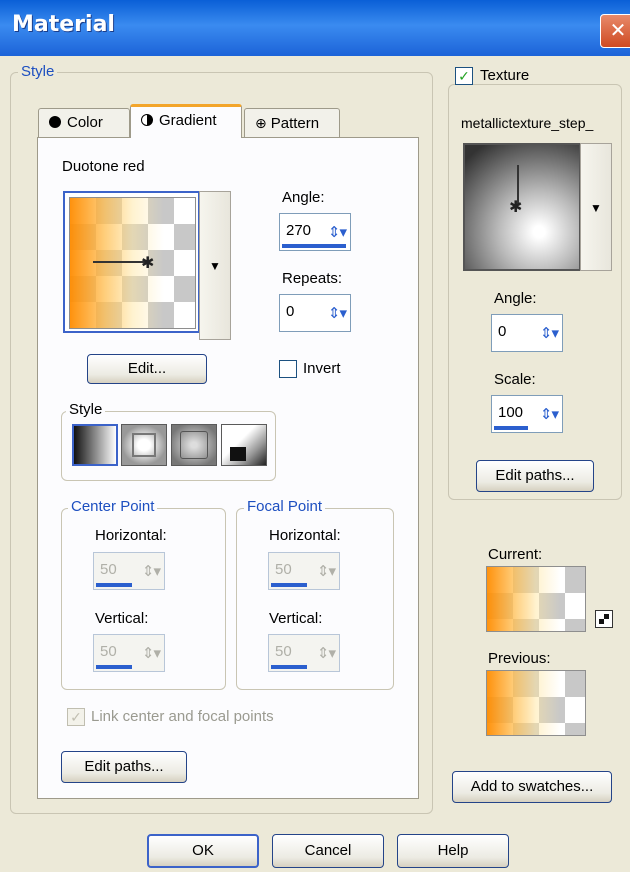 This screenshot has width=630, height=872. Describe the element at coordinates (314, 246) in the screenshot. I see `angle-level-bar` at that location.